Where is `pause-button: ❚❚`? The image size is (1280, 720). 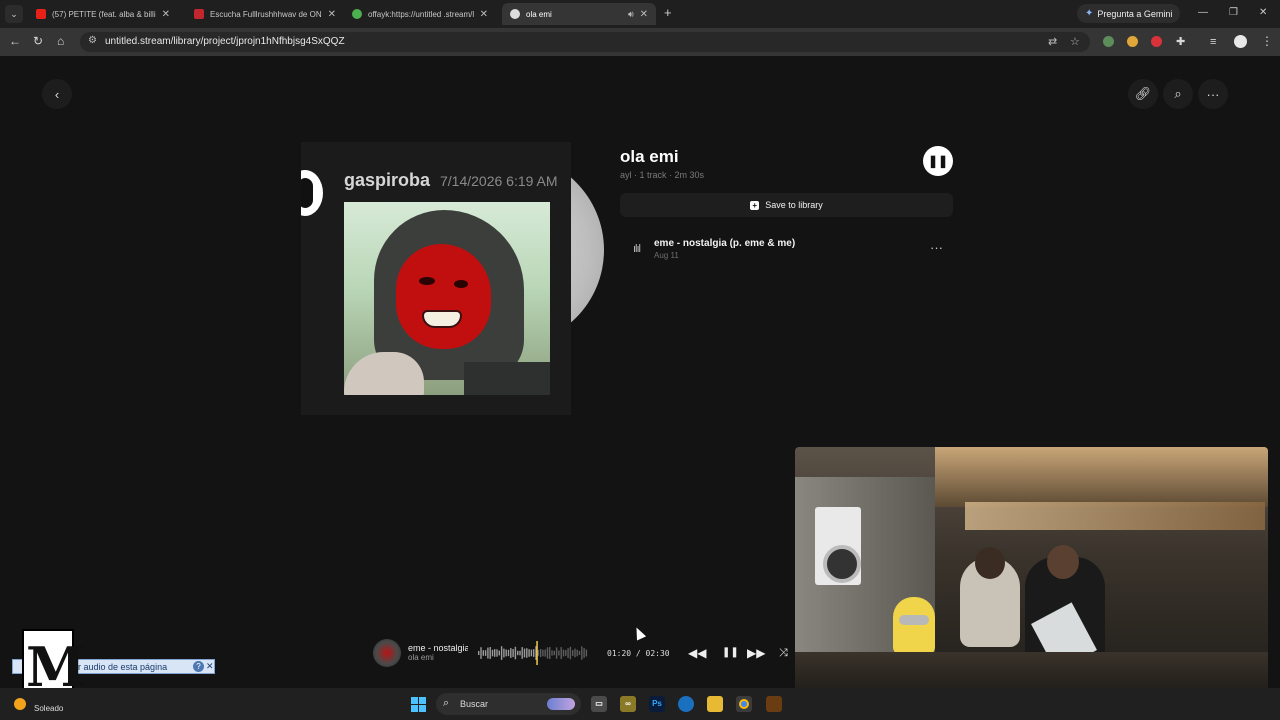
pause-button: ❚❚ is located at coordinates (938, 161).